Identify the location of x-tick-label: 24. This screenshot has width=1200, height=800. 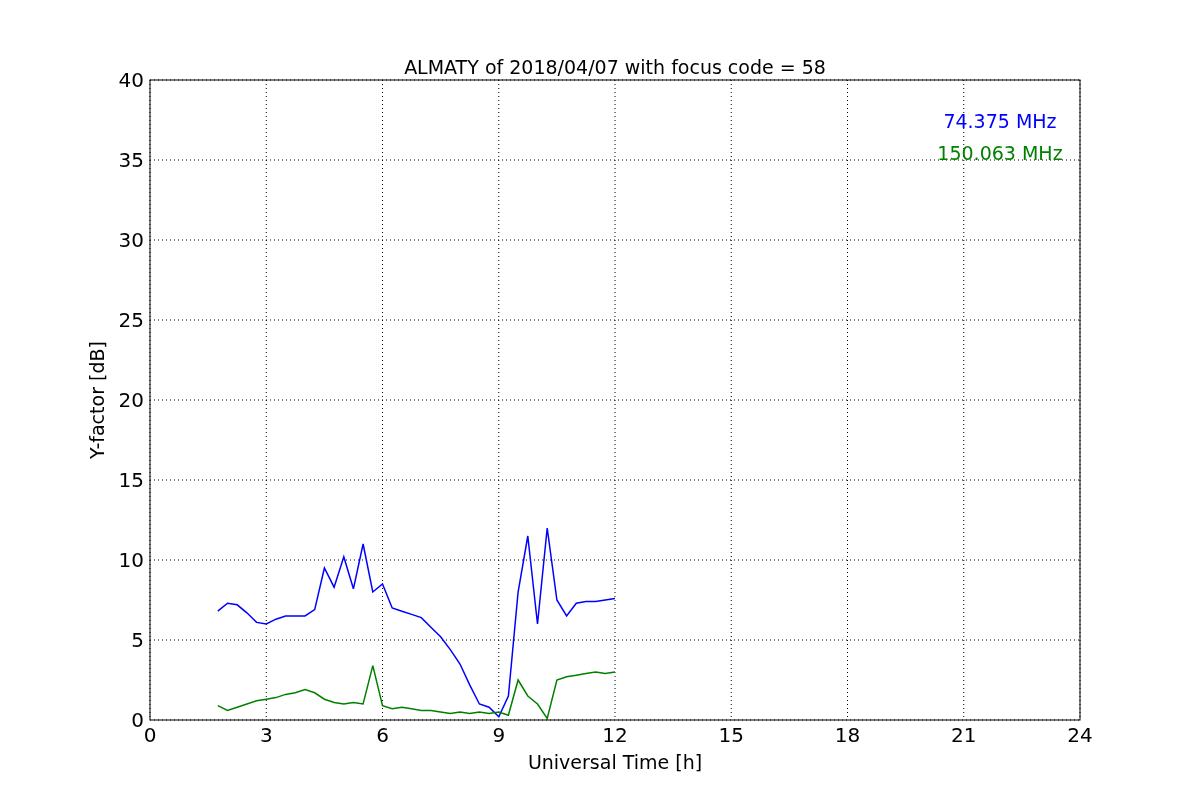
(1080, 735).